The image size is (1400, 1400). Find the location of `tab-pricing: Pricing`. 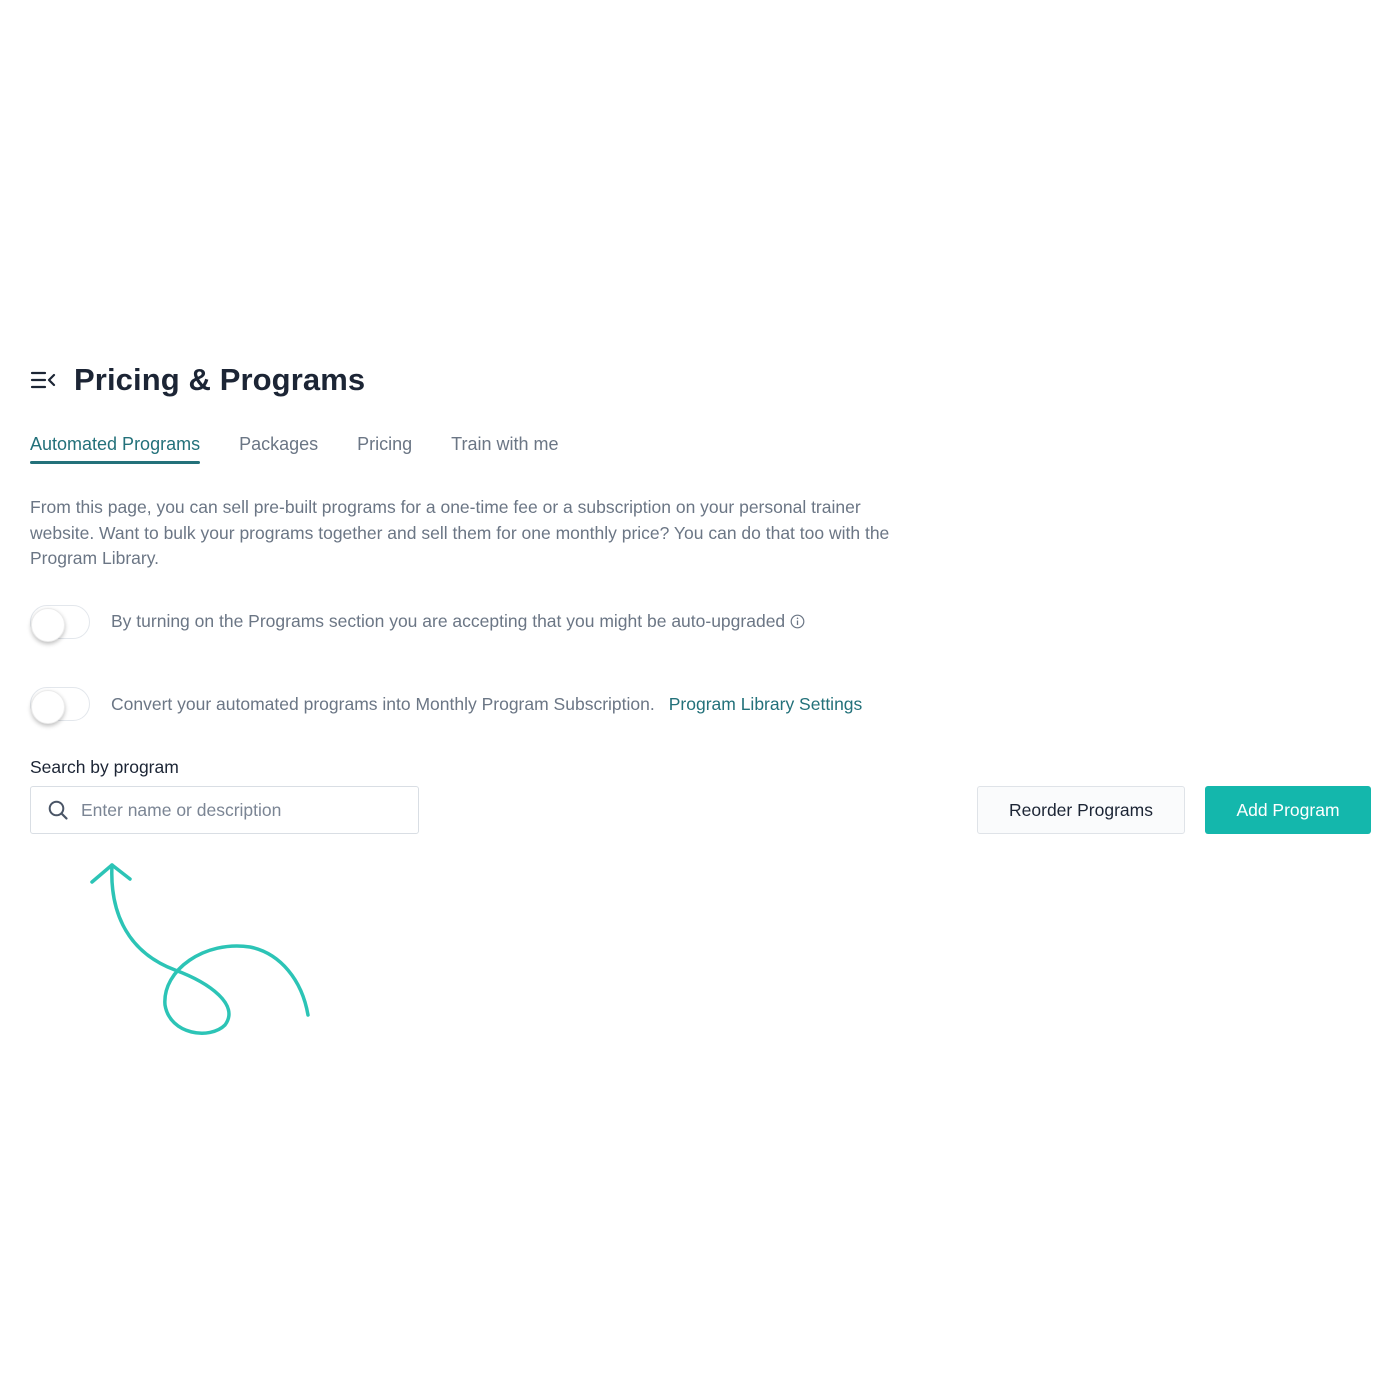

tab-pricing: Pricing is located at coordinates (384, 447).